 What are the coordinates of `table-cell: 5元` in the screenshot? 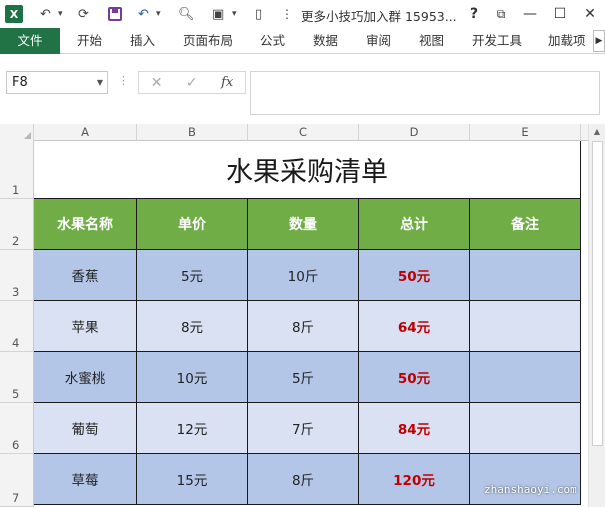 It's located at (192, 275).